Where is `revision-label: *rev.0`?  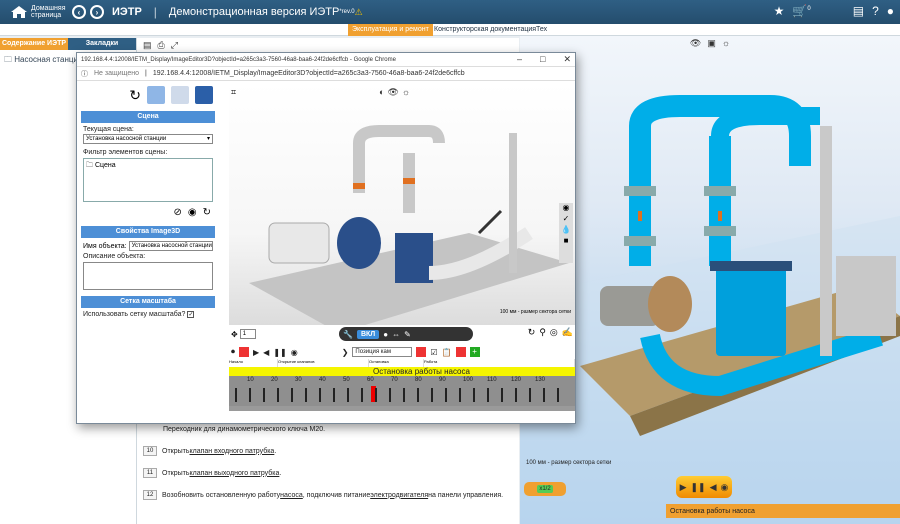 revision-label: *rev.0 is located at coordinates (347, 12).